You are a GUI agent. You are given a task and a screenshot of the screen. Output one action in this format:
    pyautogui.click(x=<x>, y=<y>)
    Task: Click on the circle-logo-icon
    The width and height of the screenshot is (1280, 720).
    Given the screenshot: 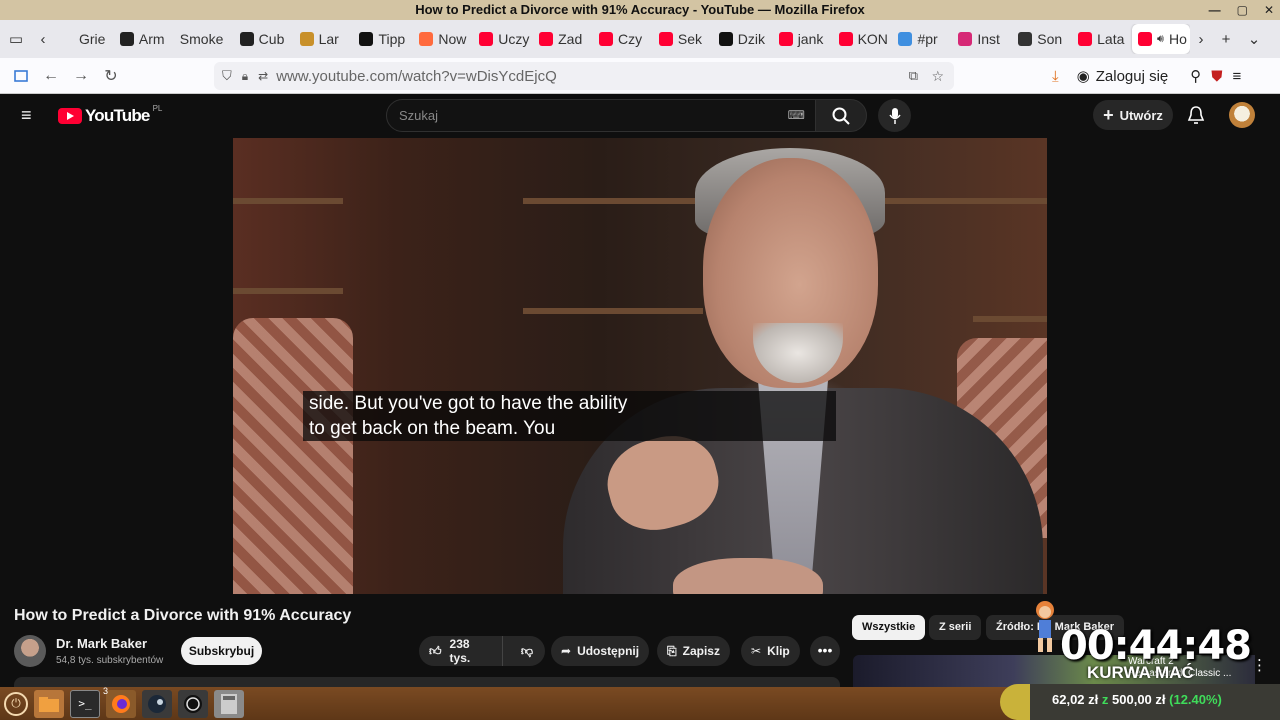 What is the action you would take?
    pyautogui.click(x=246, y=39)
    